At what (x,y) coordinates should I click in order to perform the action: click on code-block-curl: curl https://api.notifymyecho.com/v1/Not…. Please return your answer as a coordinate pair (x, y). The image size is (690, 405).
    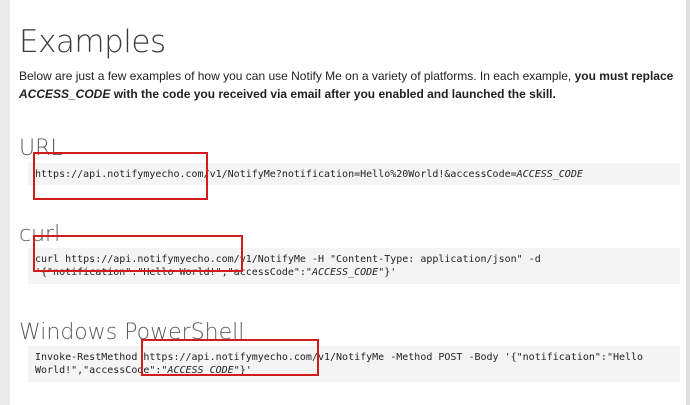
    Looking at the image, I should click on (354, 266).